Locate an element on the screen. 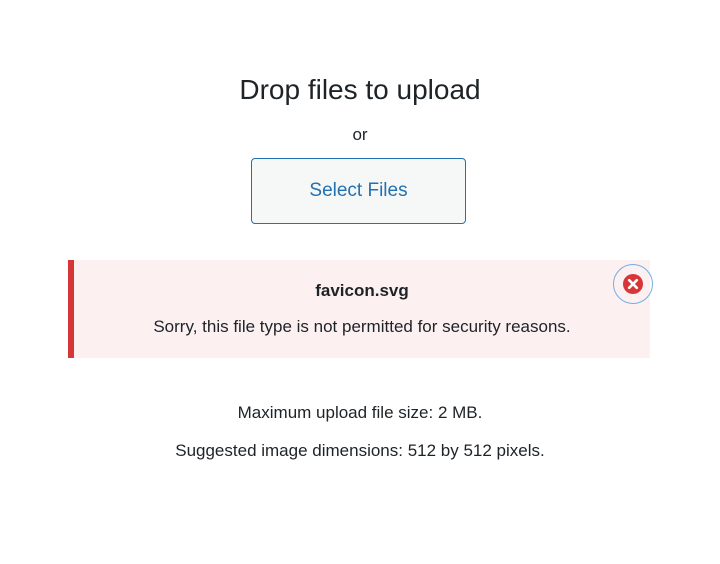 This screenshot has height=564, width=720. or-separator: or is located at coordinates (360, 134).